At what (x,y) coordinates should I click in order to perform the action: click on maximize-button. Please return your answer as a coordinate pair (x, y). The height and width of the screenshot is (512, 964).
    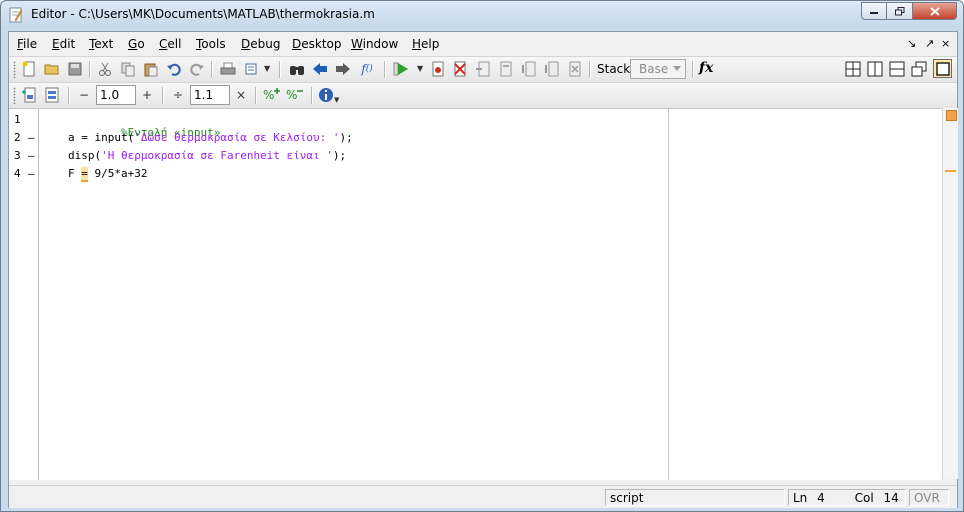
    Looking at the image, I should click on (900, 11).